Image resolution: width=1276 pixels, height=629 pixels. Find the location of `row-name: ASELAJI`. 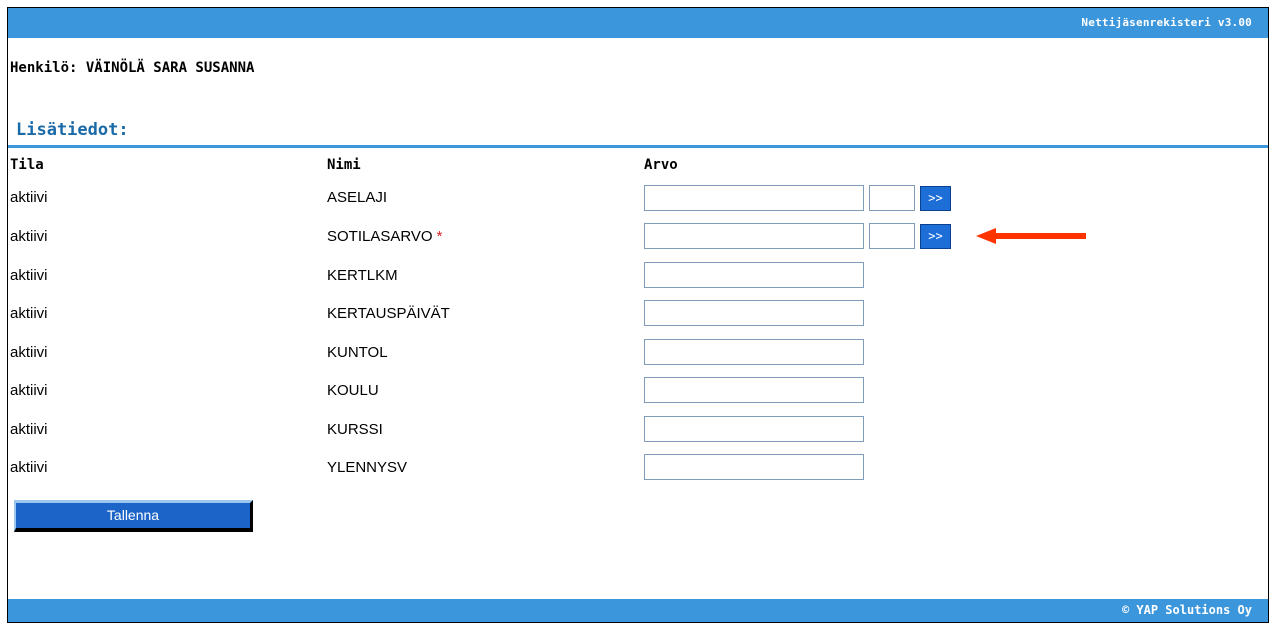

row-name: ASELAJI is located at coordinates (357, 197).